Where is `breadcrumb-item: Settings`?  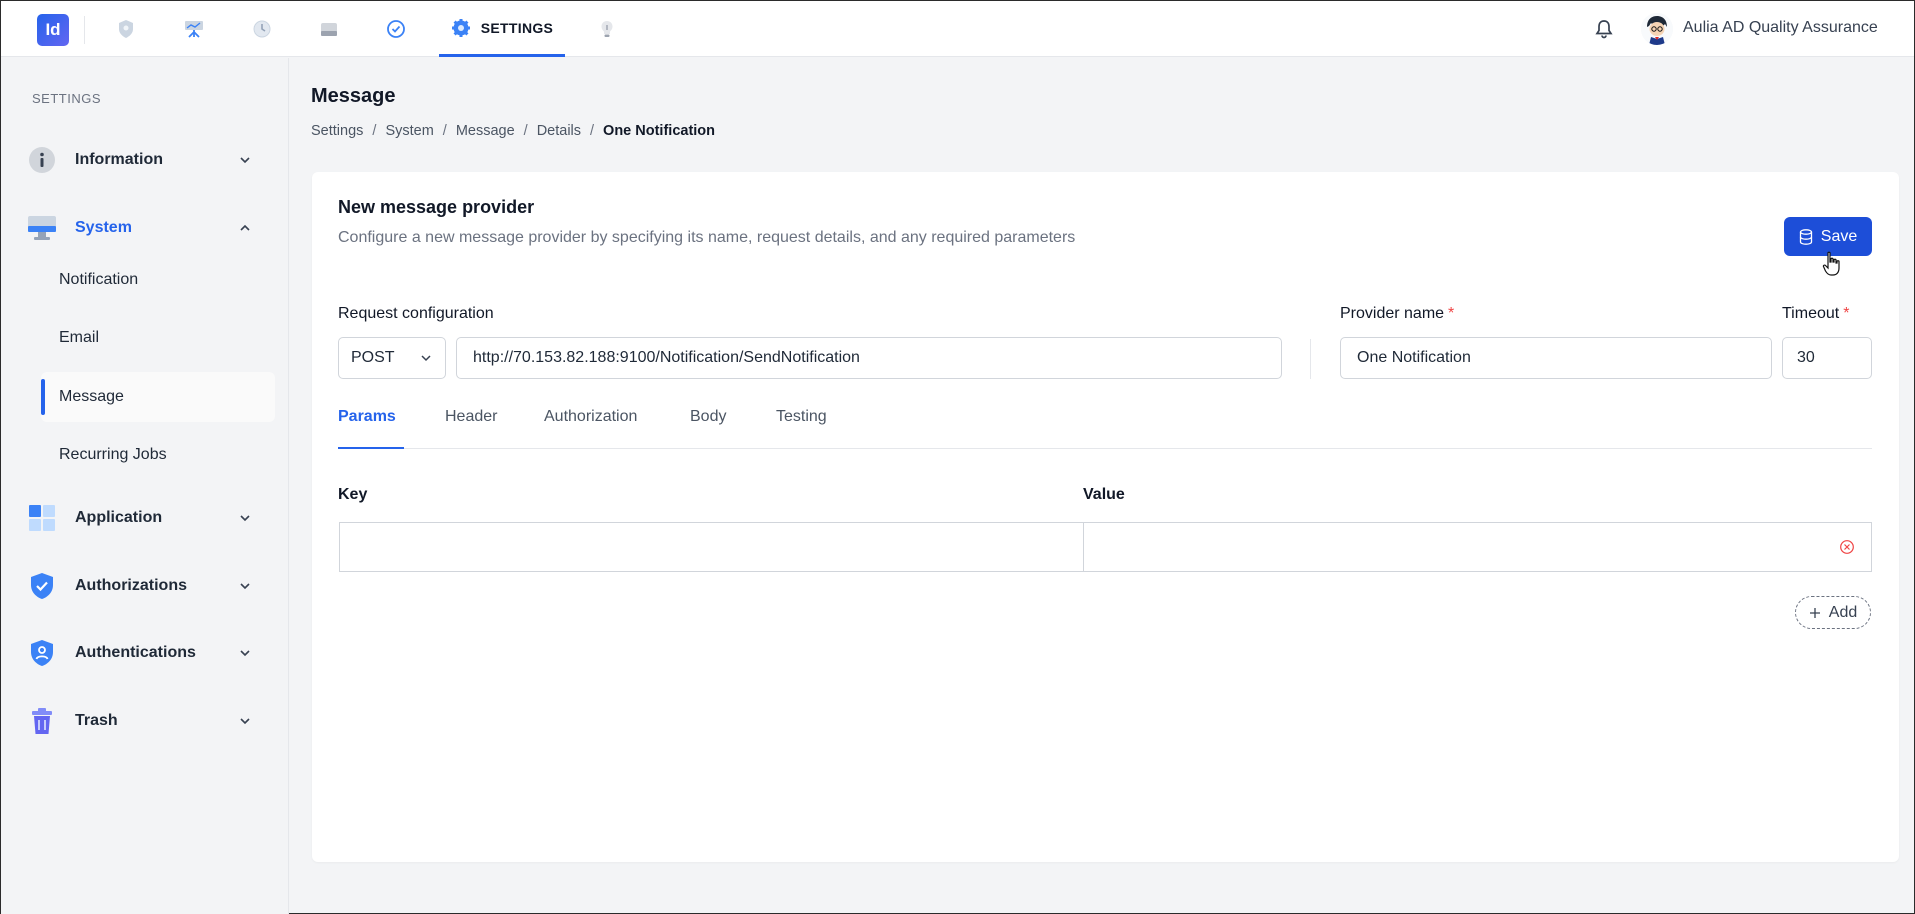
breadcrumb-item: Settings is located at coordinates (337, 131).